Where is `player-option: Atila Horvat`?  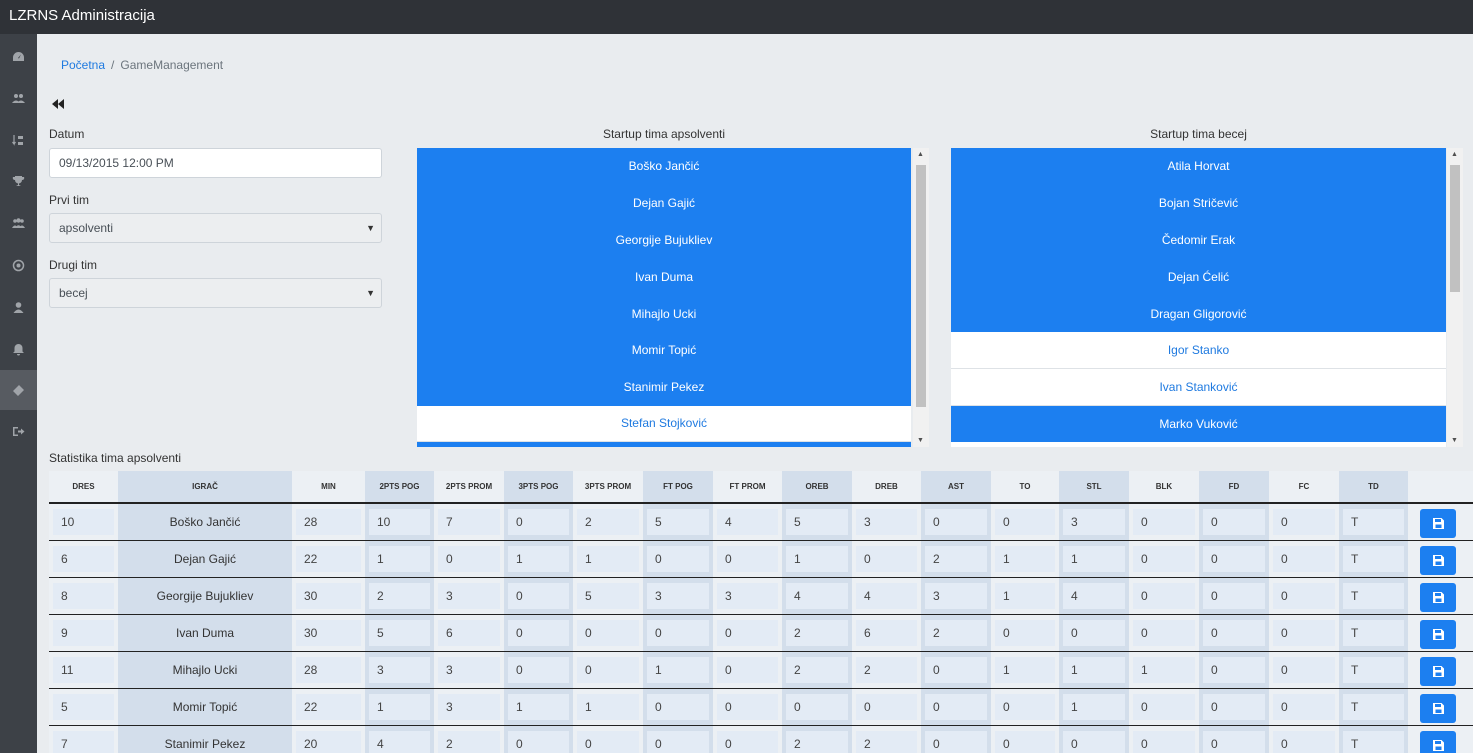
player-option: Atila Horvat is located at coordinates (1198, 166).